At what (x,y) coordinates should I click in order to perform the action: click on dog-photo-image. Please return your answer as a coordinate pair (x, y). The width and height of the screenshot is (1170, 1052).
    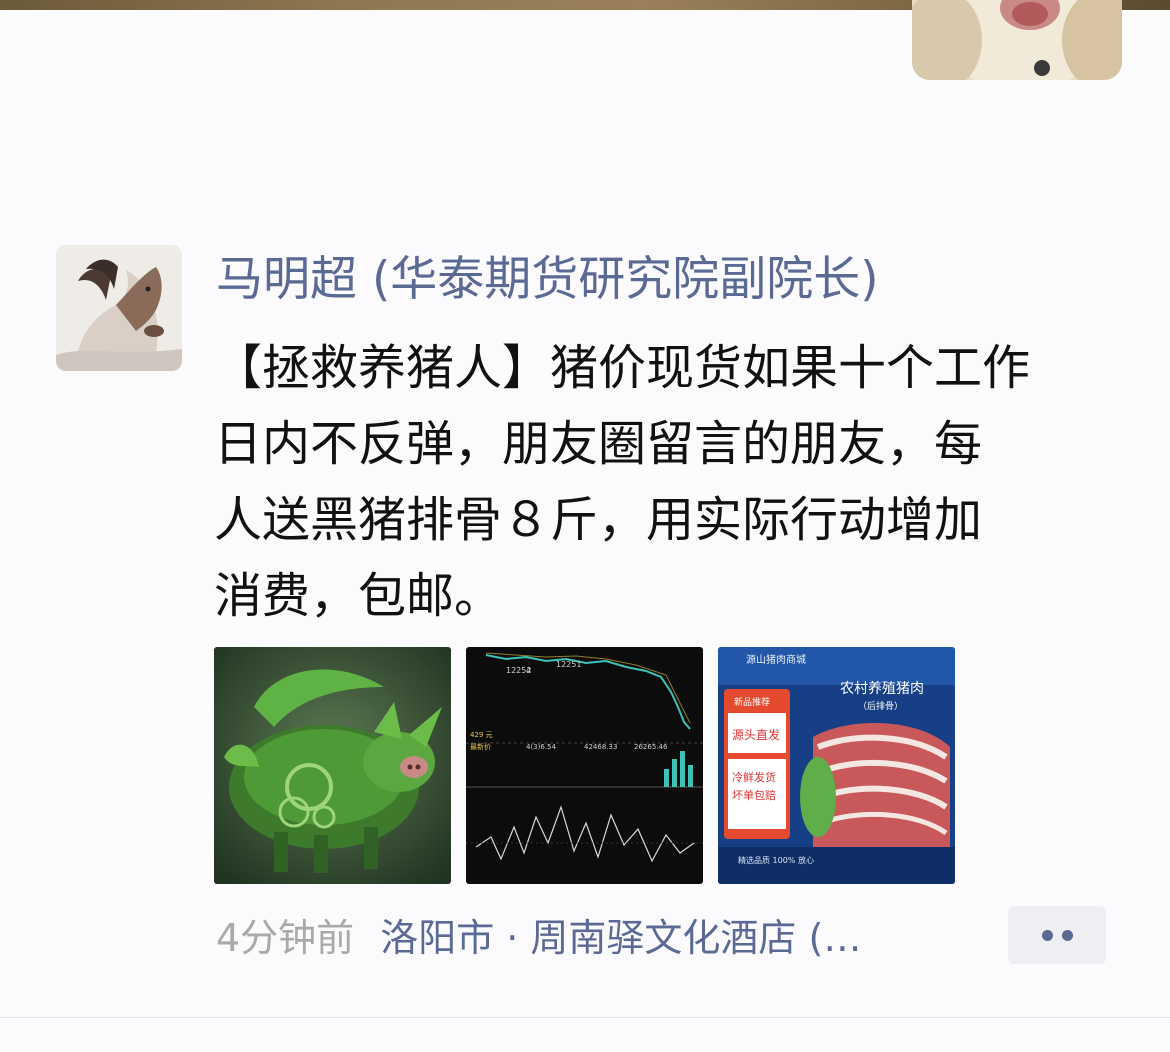
    Looking at the image, I should click on (1017, 40).